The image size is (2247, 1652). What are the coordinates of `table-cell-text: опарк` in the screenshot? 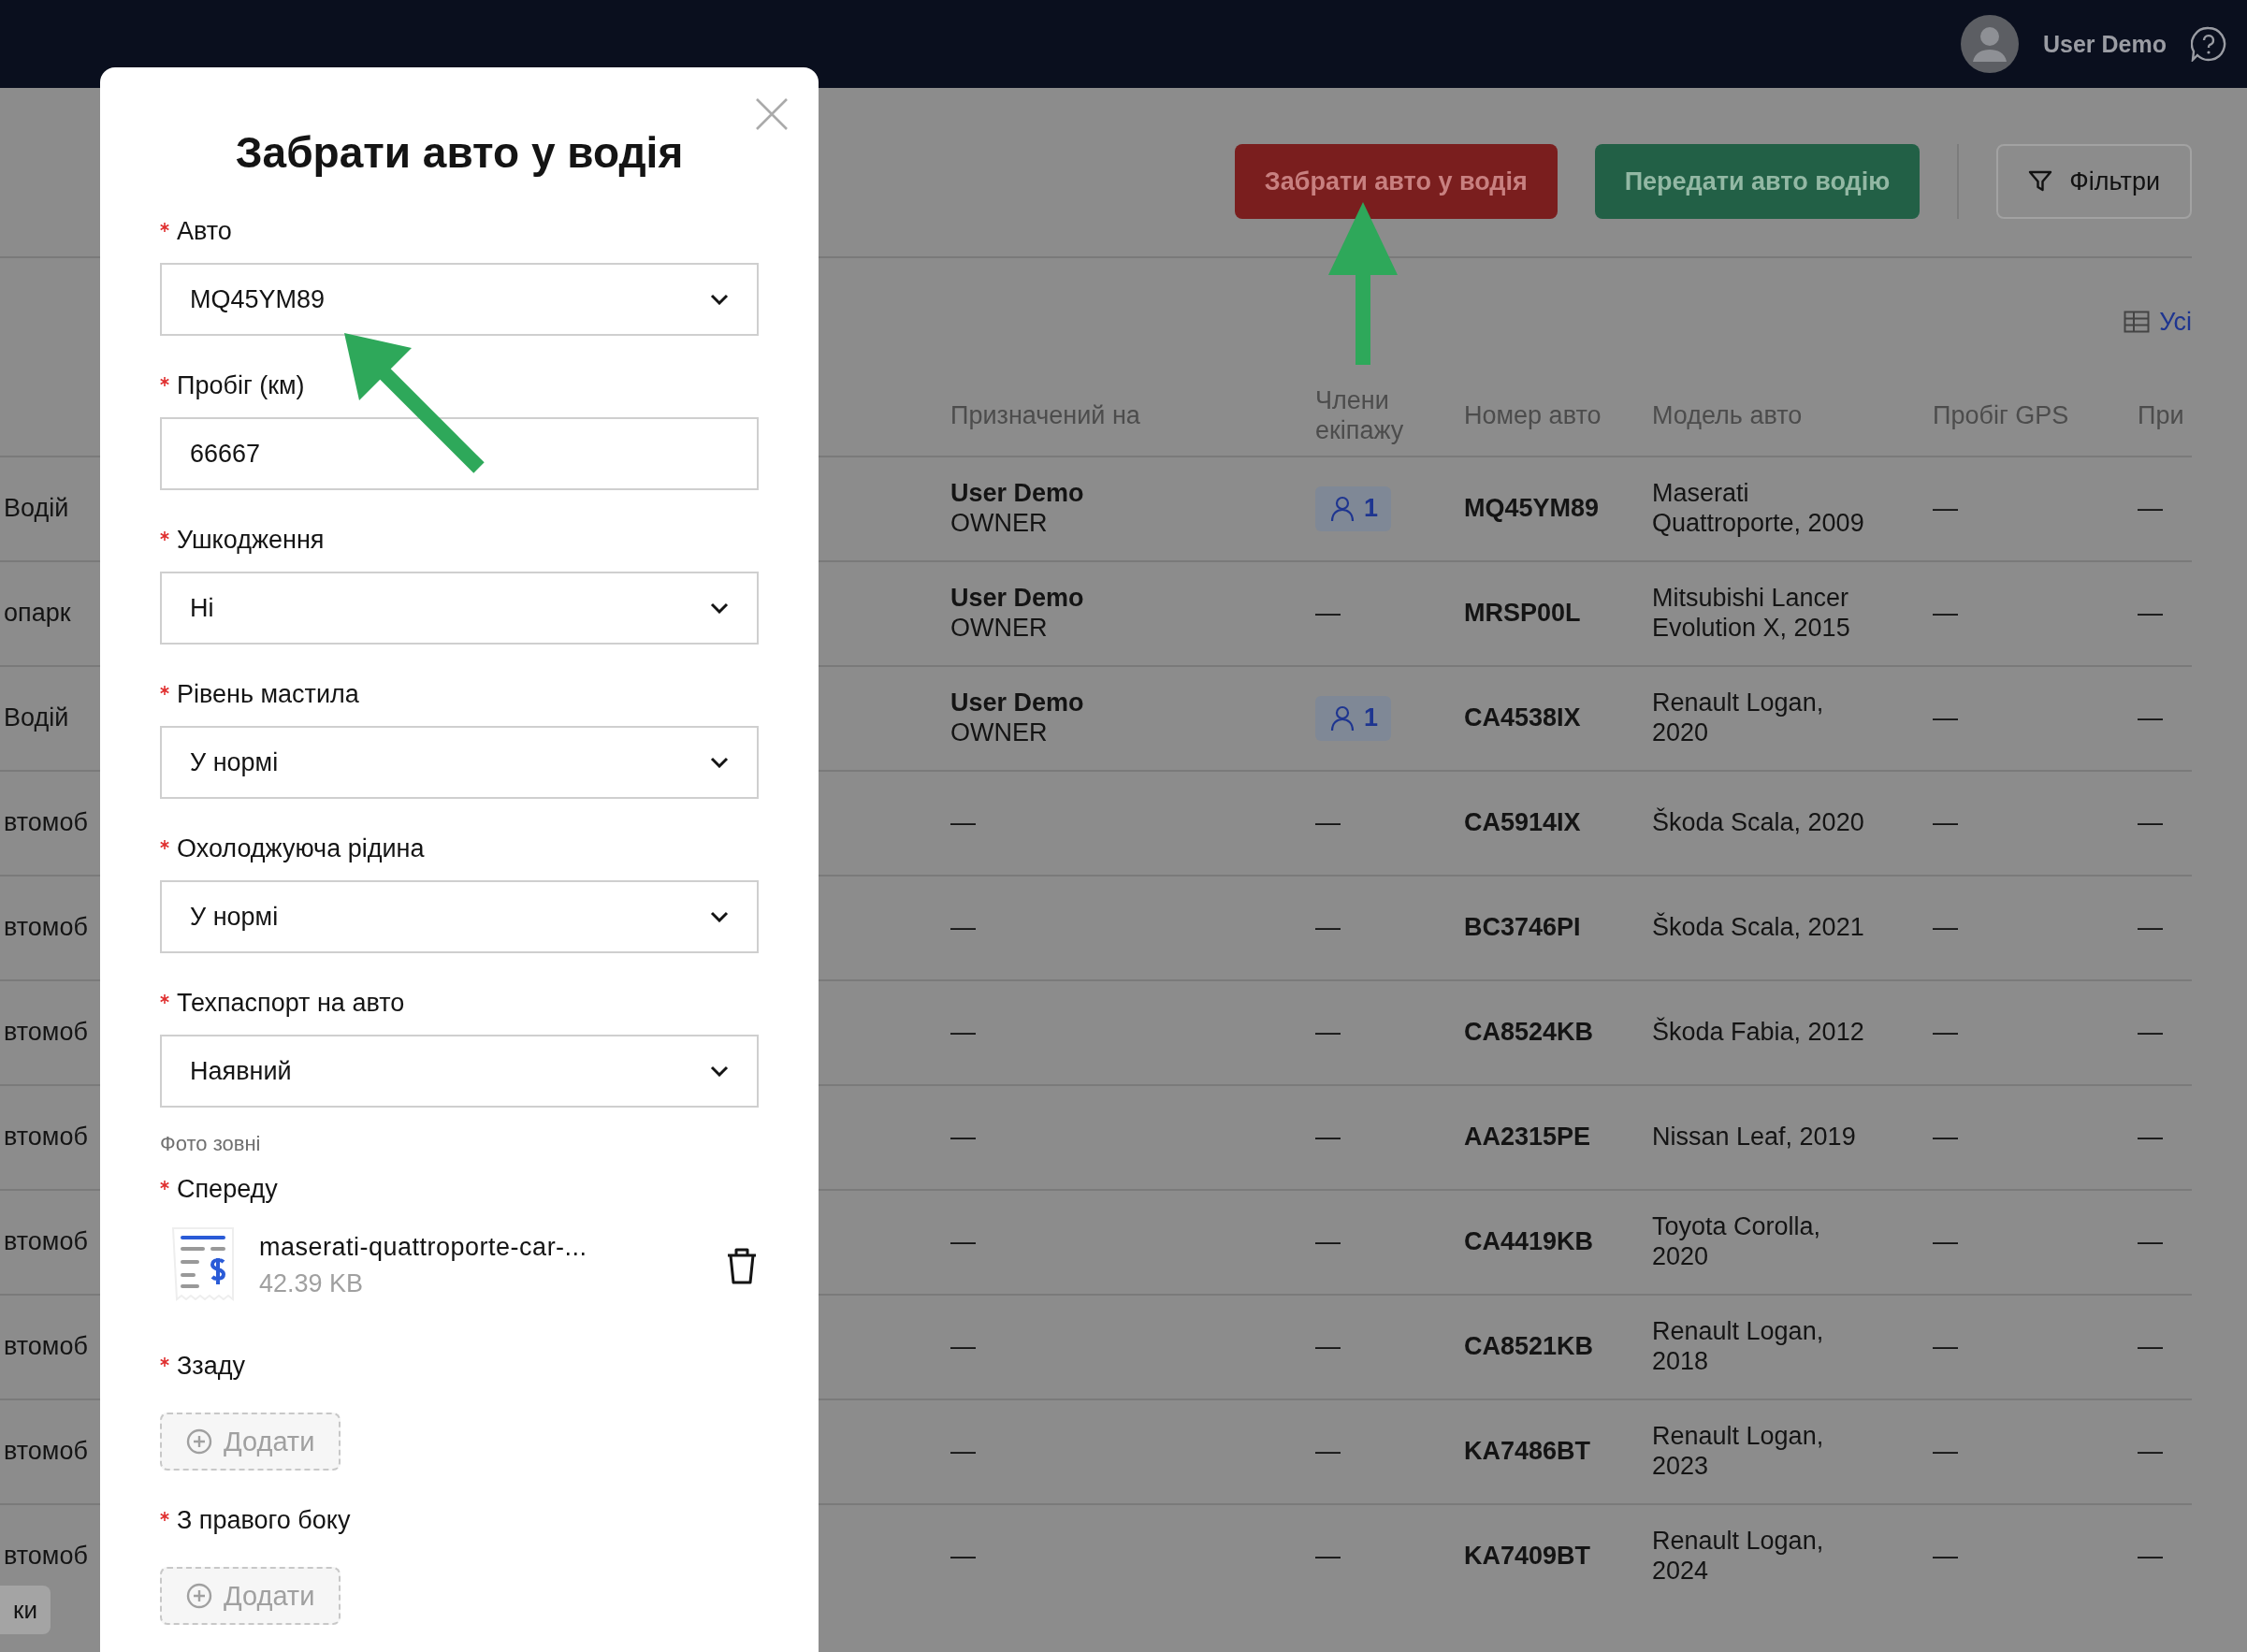 It's located at (38, 614).